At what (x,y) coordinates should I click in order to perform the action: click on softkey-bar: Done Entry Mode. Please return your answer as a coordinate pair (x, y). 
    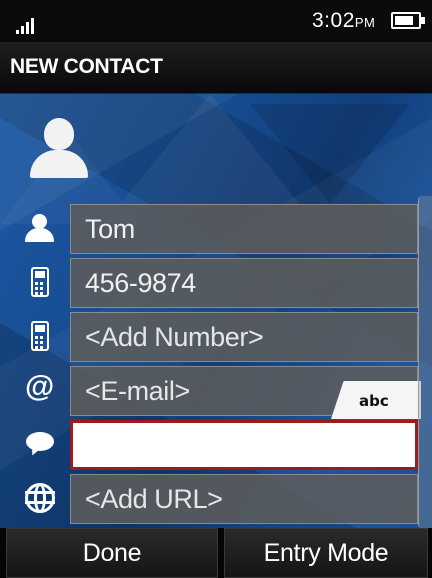
    Looking at the image, I should click on (216, 553).